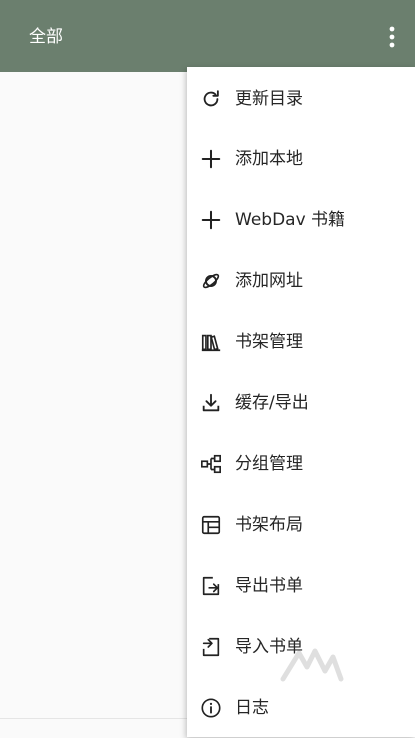  What do you see at coordinates (211, 281) in the screenshot?
I see `planet-icon` at bounding box center [211, 281].